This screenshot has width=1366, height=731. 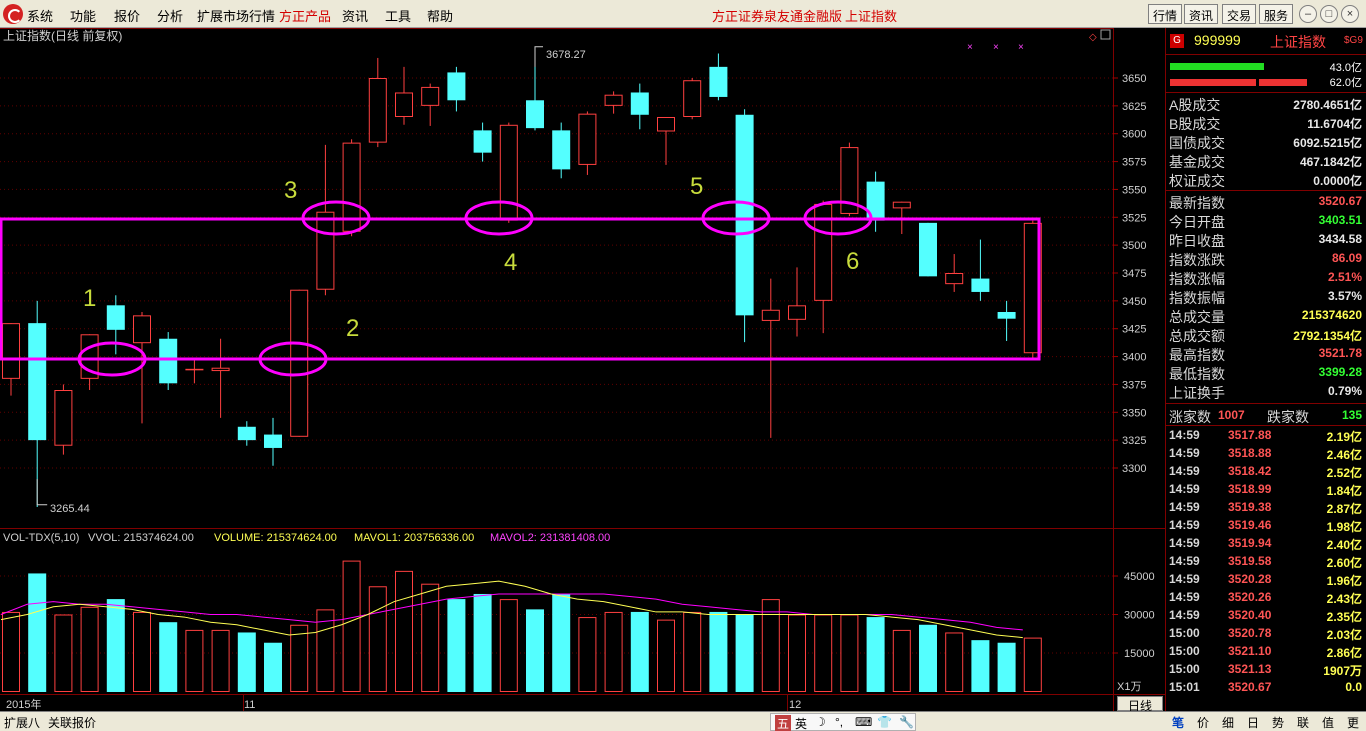 What do you see at coordinates (884, 722) in the screenshot?
I see `ime-skin-icon: 👕` at bounding box center [884, 722].